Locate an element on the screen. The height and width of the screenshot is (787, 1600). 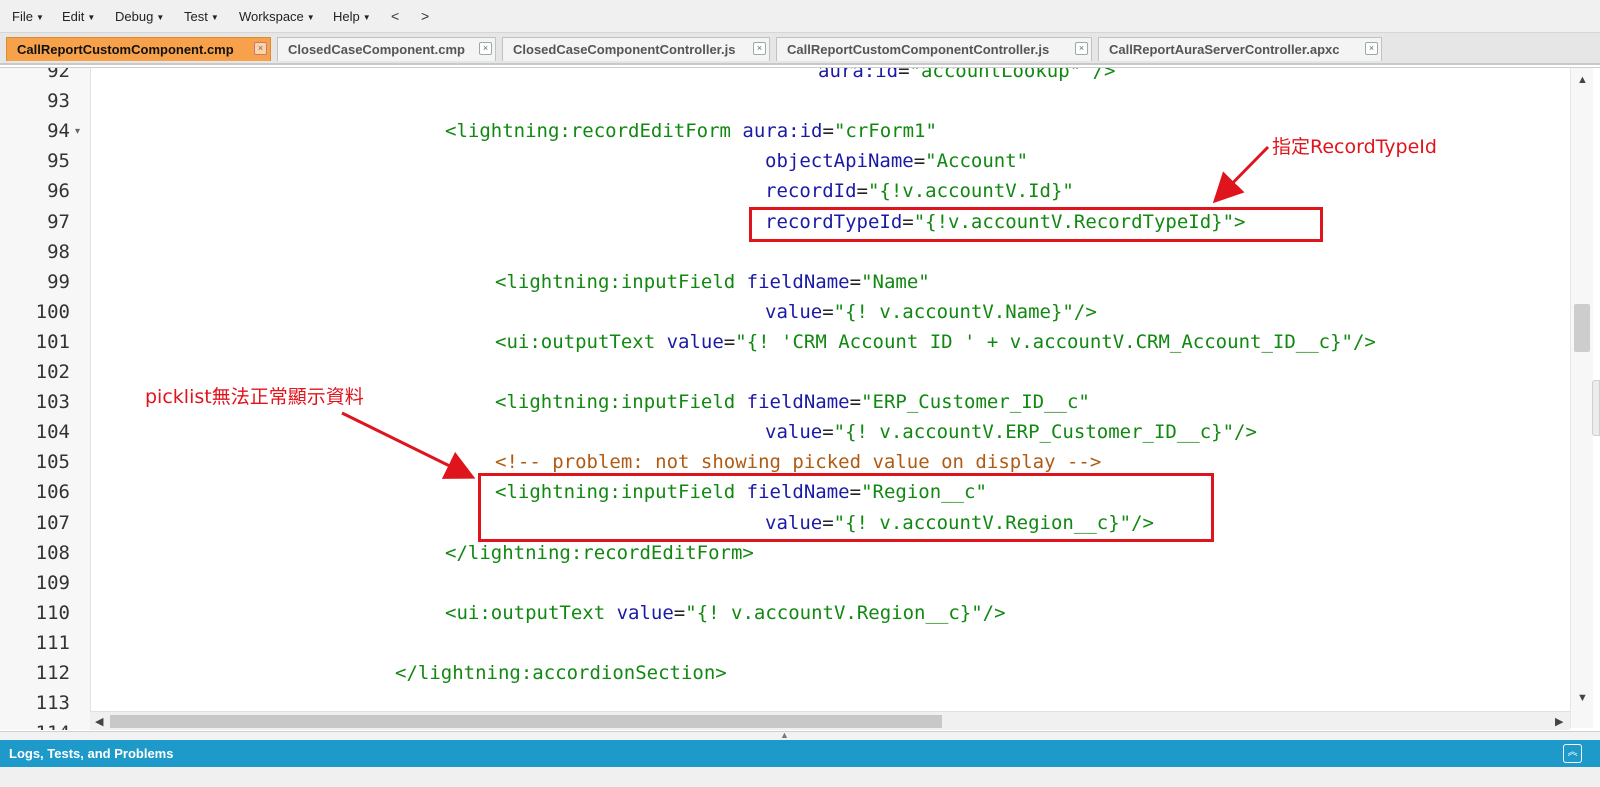
tab-callreportcustomcomponent-cmp: CallReportCustomComponent.cmp × is located at coordinates (138, 49).